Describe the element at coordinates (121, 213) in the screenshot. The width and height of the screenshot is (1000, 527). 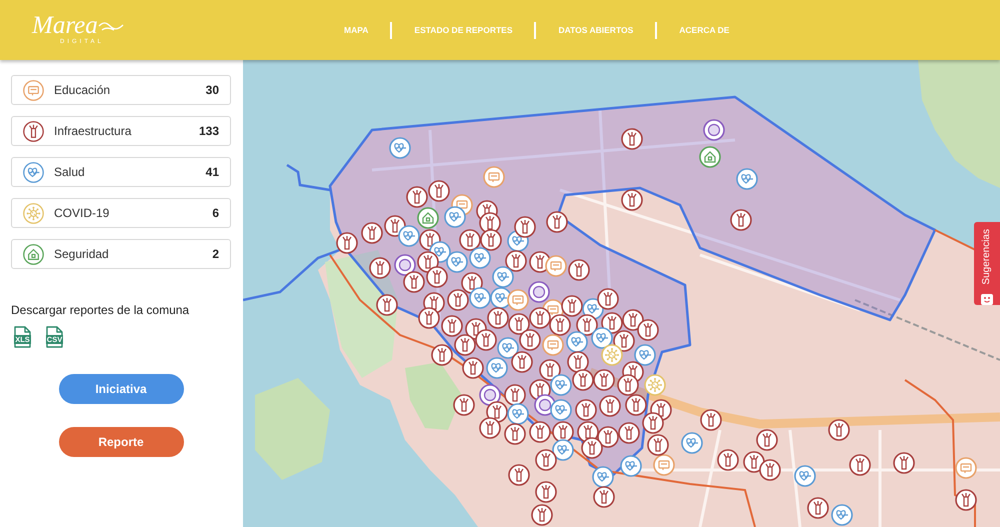
I see `category-item: COVID-19 6` at that location.